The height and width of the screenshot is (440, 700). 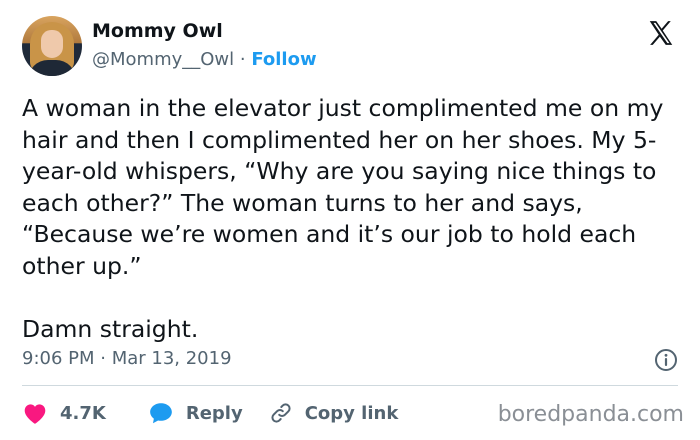 What do you see at coordinates (661, 33) in the screenshot?
I see `x-logo-icon` at bounding box center [661, 33].